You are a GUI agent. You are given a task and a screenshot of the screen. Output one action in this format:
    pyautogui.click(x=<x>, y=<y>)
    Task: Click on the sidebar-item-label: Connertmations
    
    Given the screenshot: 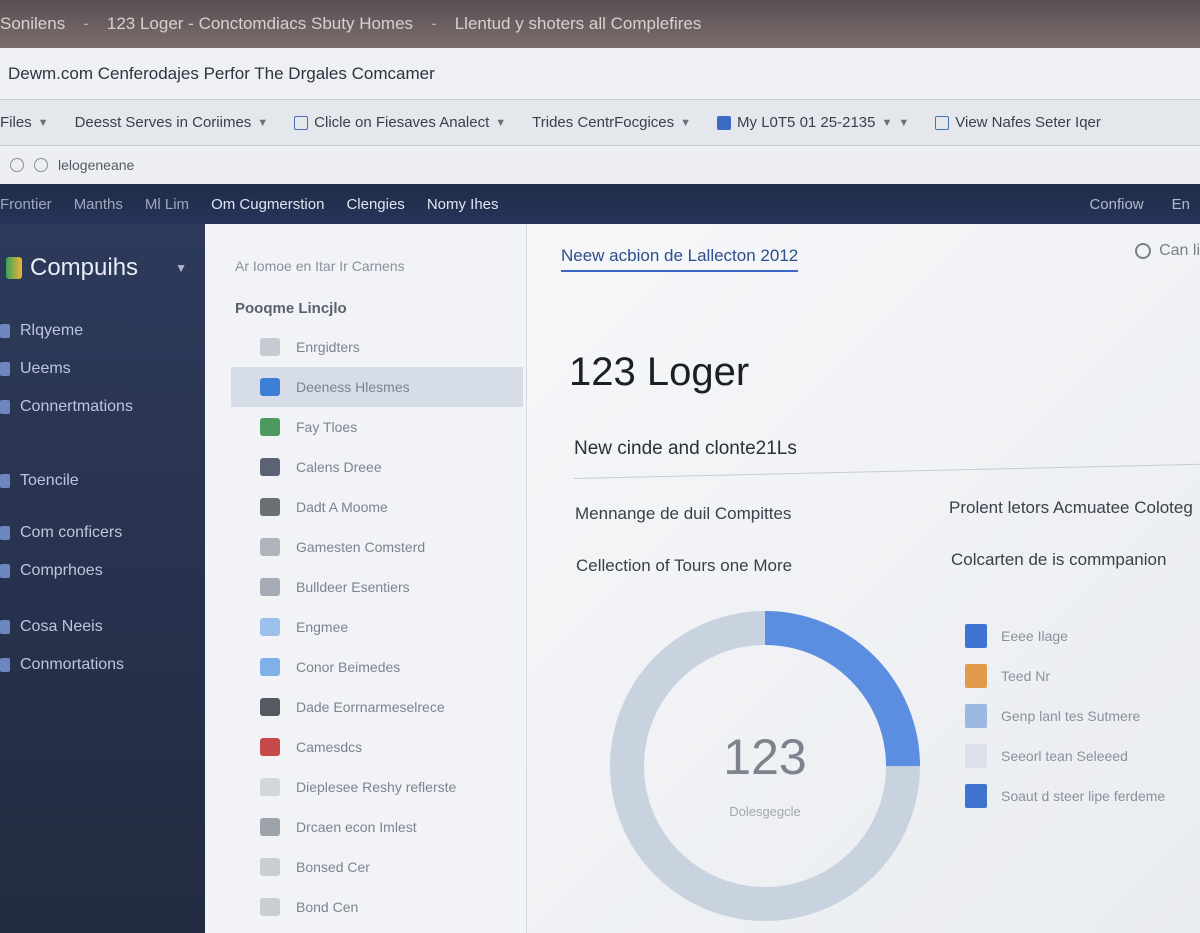 What is the action you would take?
    pyautogui.click(x=76, y=406)
    